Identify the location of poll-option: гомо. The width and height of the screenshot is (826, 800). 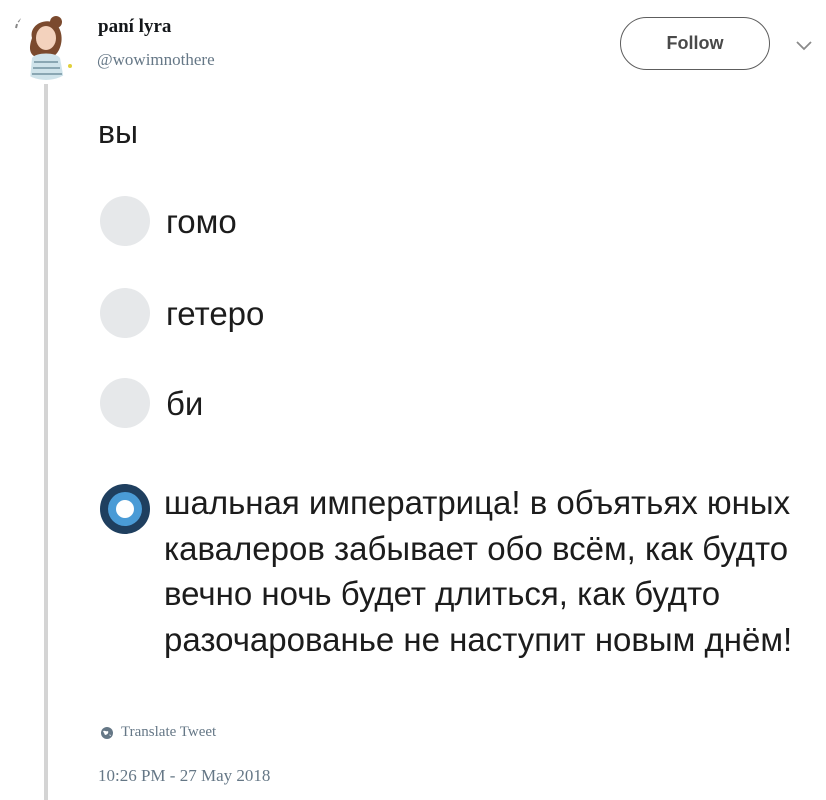
(168, 221).